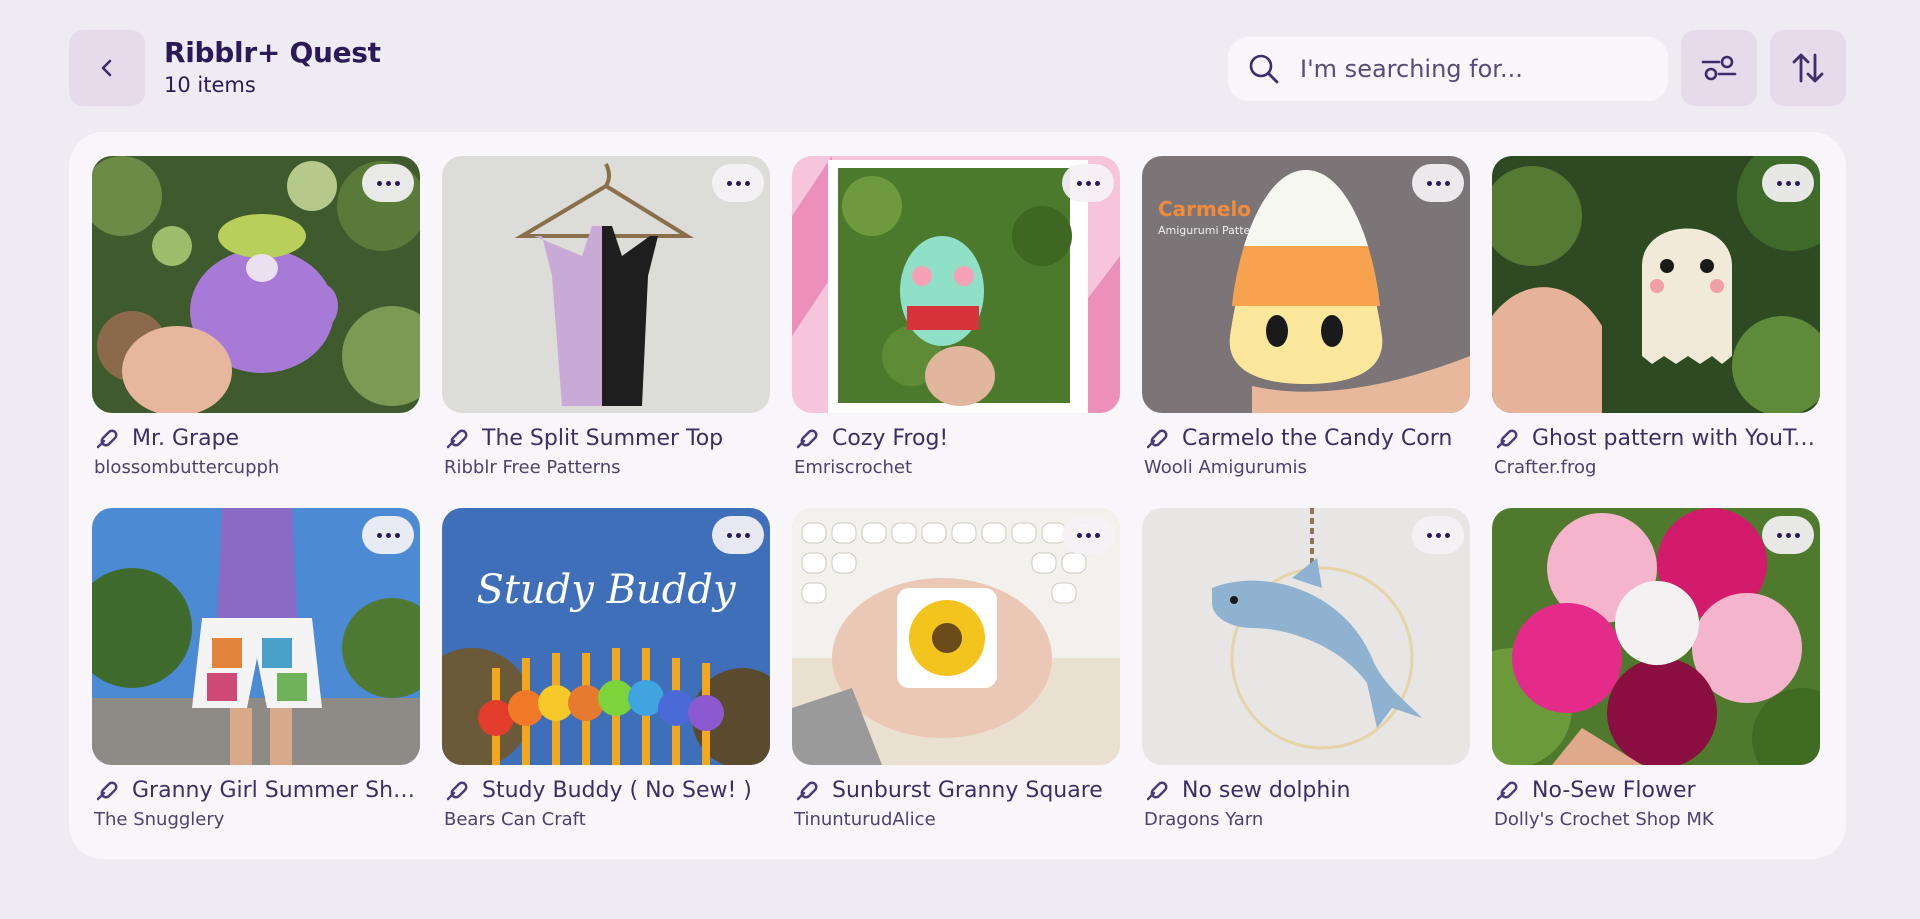 This screenshot has width=1920, height=919. What do you see at coordinates (890, 438) in the screenshot?
I see `card-title: Cozy Frog!` at bounding box center [890, 438].